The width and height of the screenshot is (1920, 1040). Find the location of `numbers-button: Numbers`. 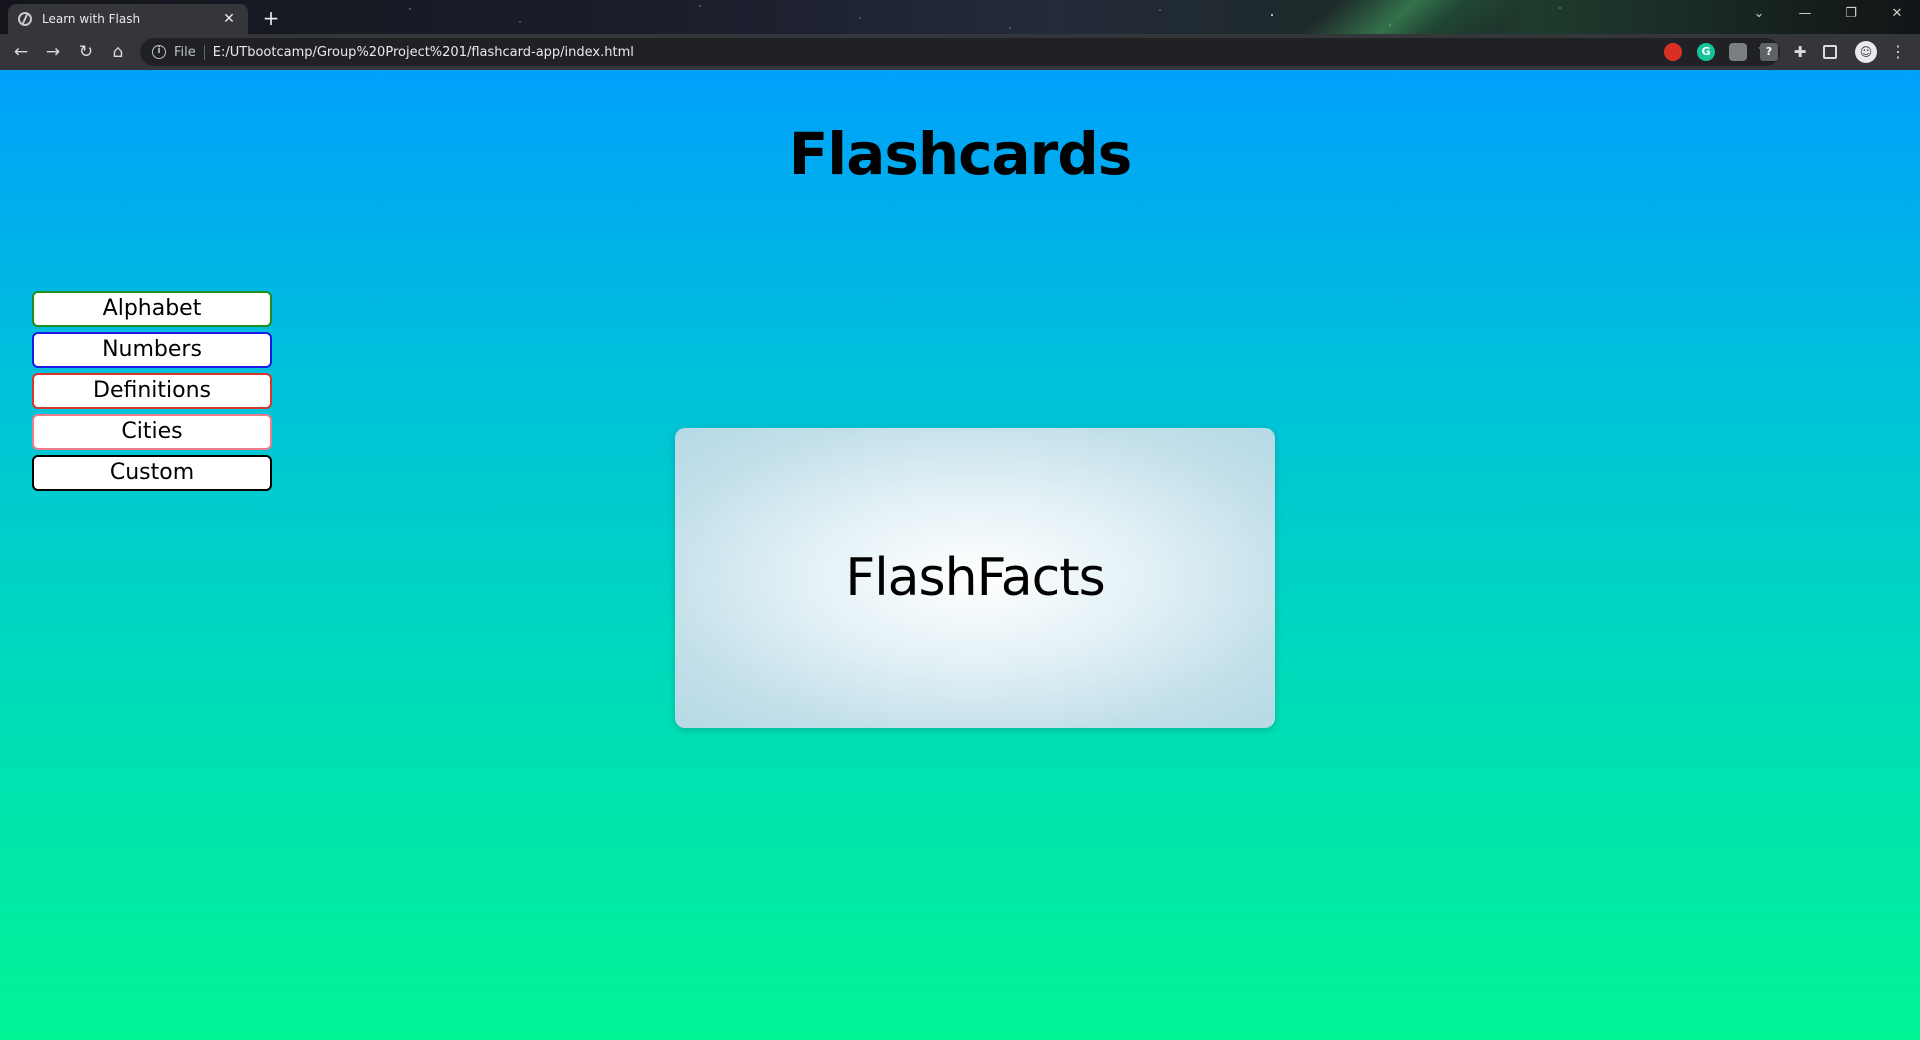

numbers-button: Numbers is located at coordinates (152, 350).